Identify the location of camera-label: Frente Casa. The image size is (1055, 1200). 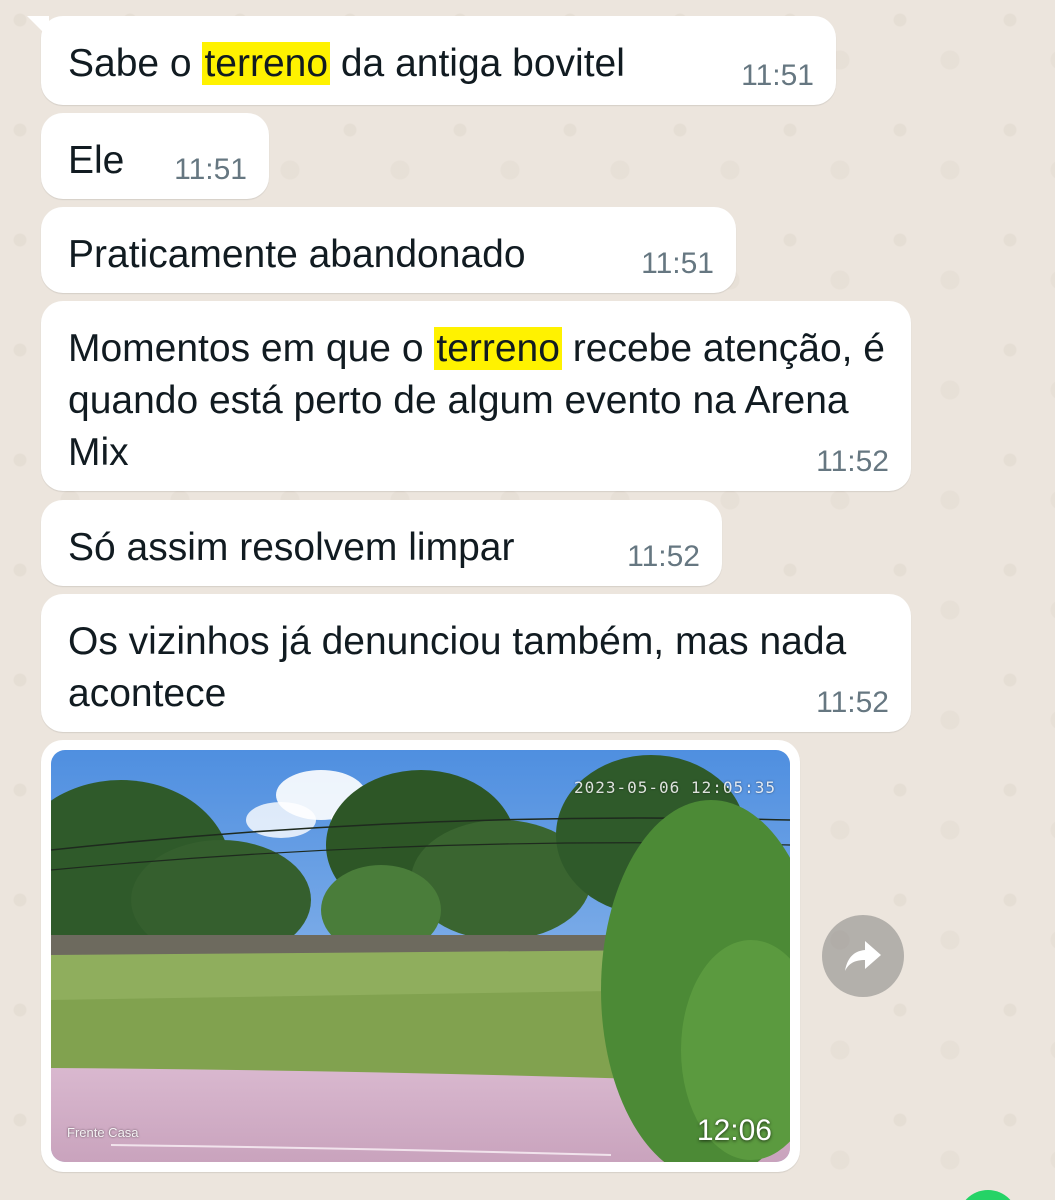
(103, 1132).